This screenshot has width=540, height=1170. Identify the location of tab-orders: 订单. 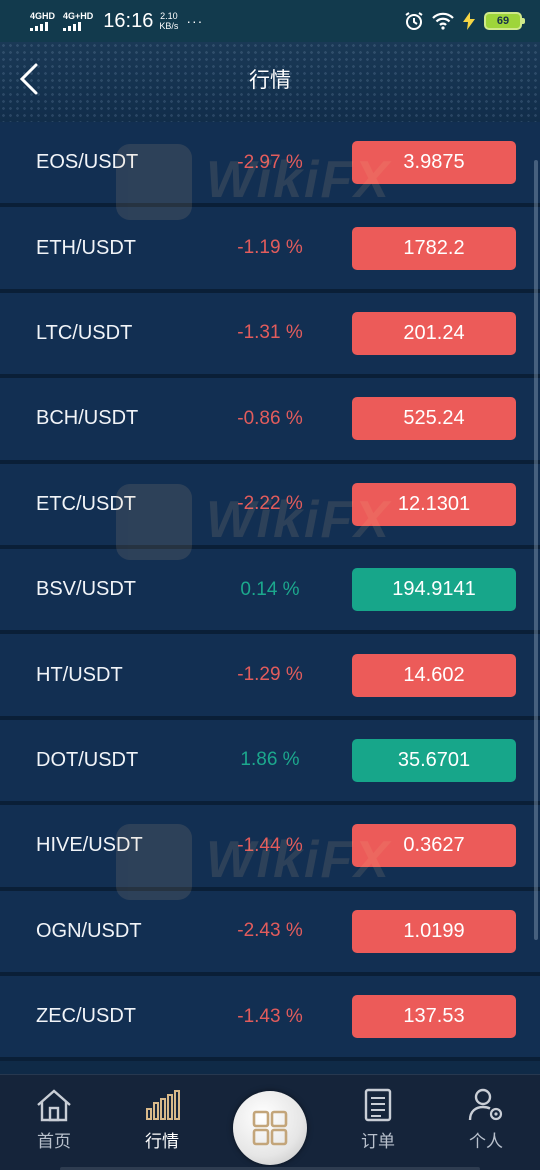
(378, 1119).